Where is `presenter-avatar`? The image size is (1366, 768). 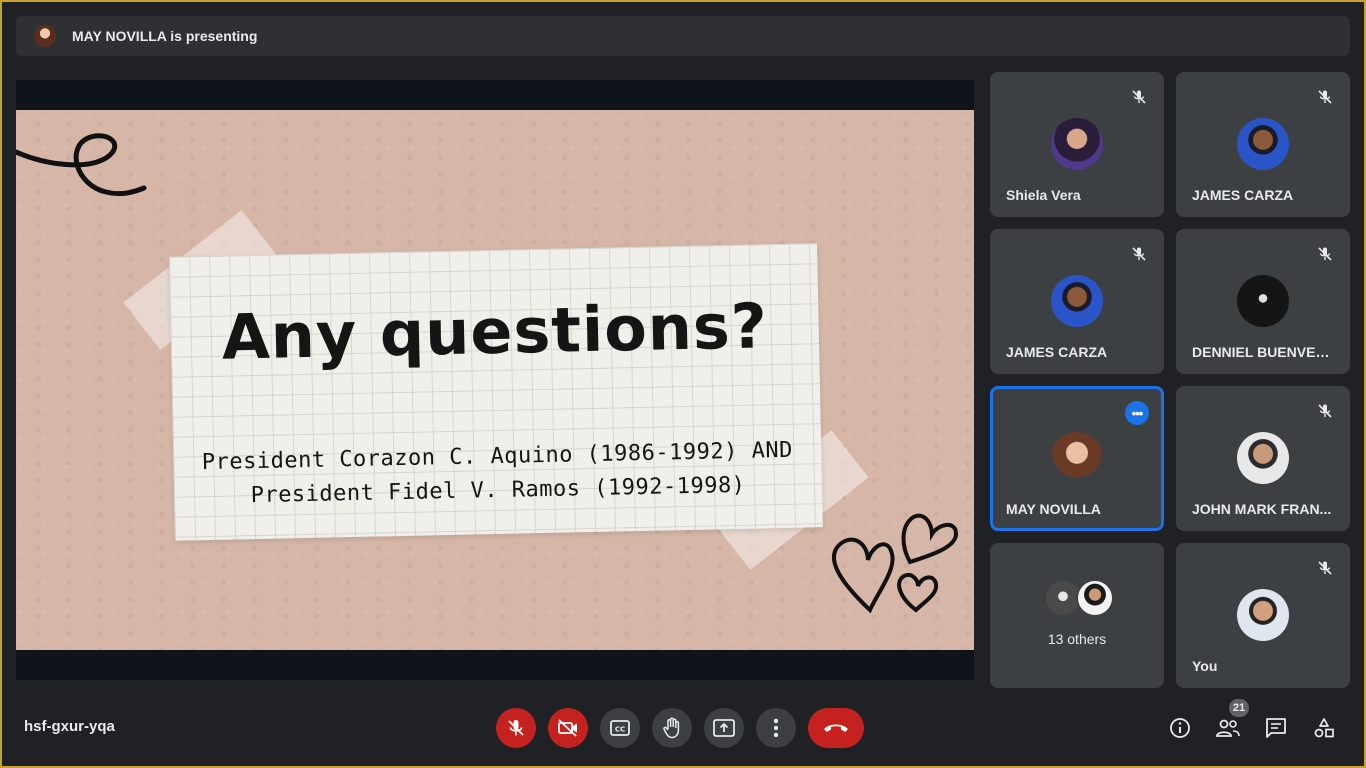 presenter-avatar is located at coordinates (45, 36).